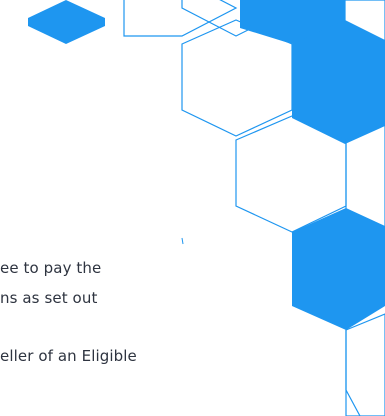  What do you see at coordinates (49, 298) in the screenshot?
I see `body-text-line-2: ns as set out` at bounding box center [49, 298].